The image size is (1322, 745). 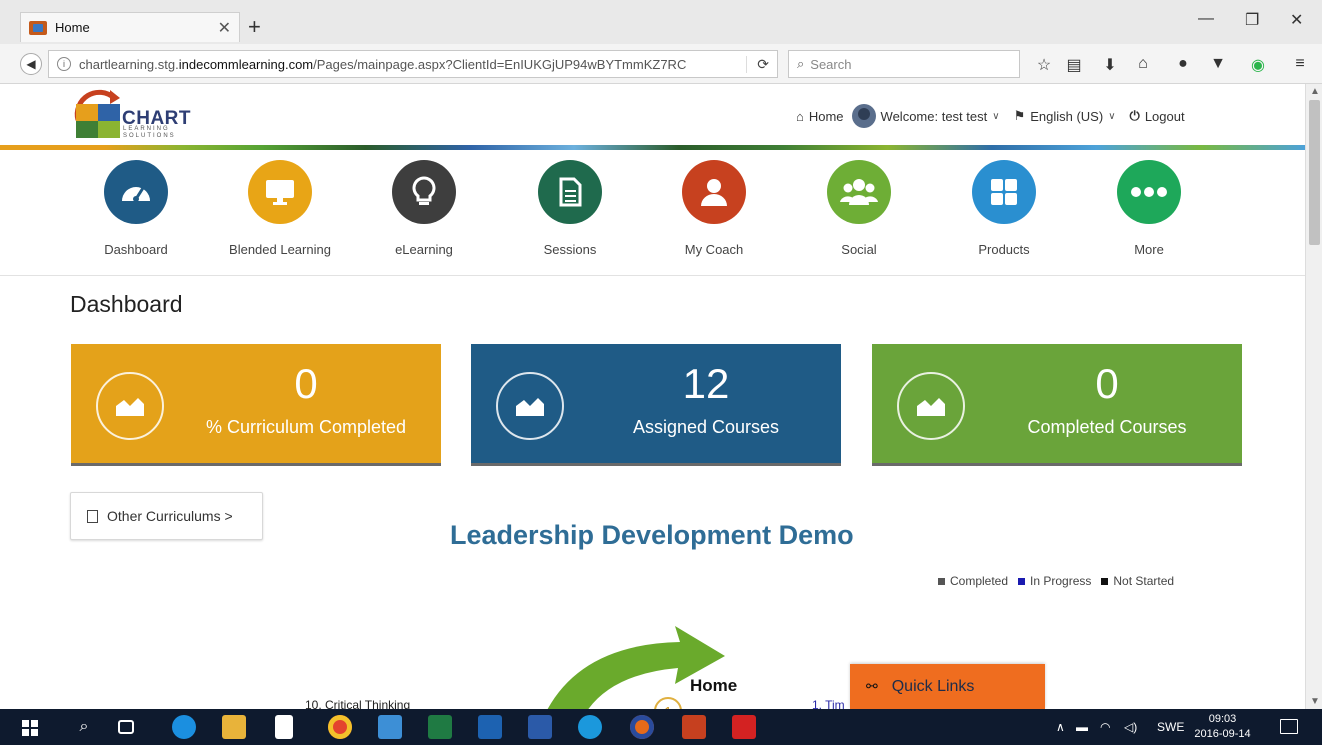 What do you see at coordinates (30, 727) in the screenshot?
I see `windows-start-icon` at bounding box center [30, 727].